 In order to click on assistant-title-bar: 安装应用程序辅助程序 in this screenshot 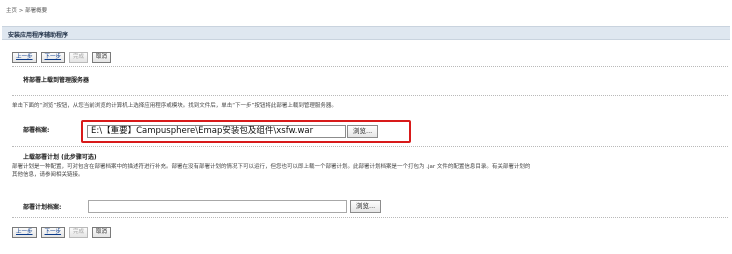, I will do `click(366, 33)`.